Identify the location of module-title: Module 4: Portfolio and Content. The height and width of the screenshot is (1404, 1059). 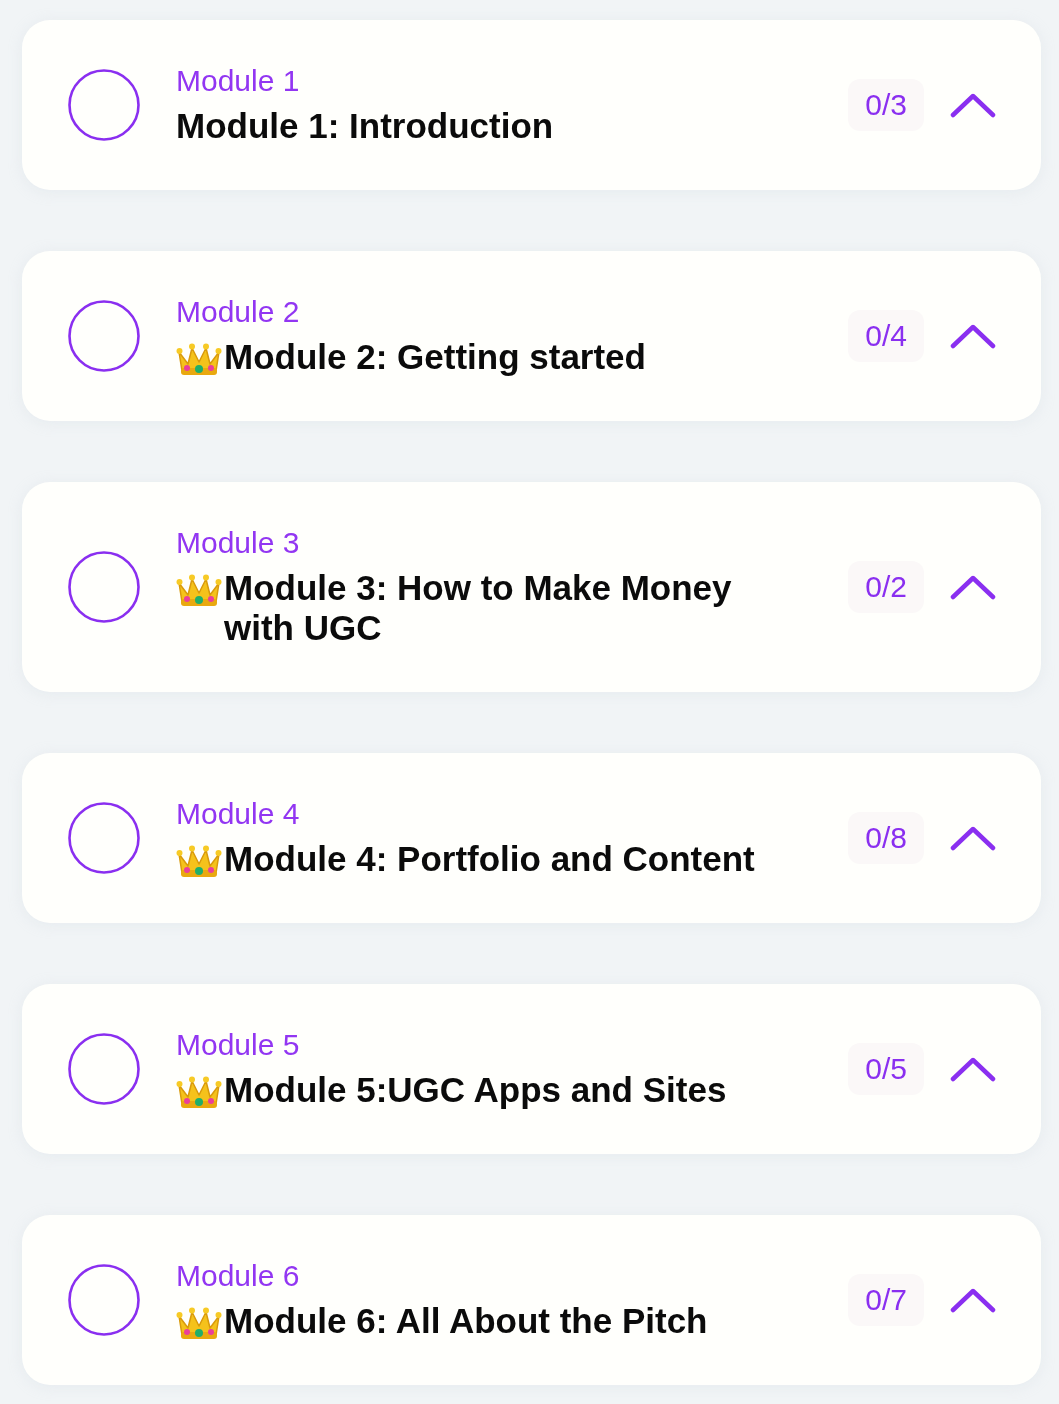
(489, 859).